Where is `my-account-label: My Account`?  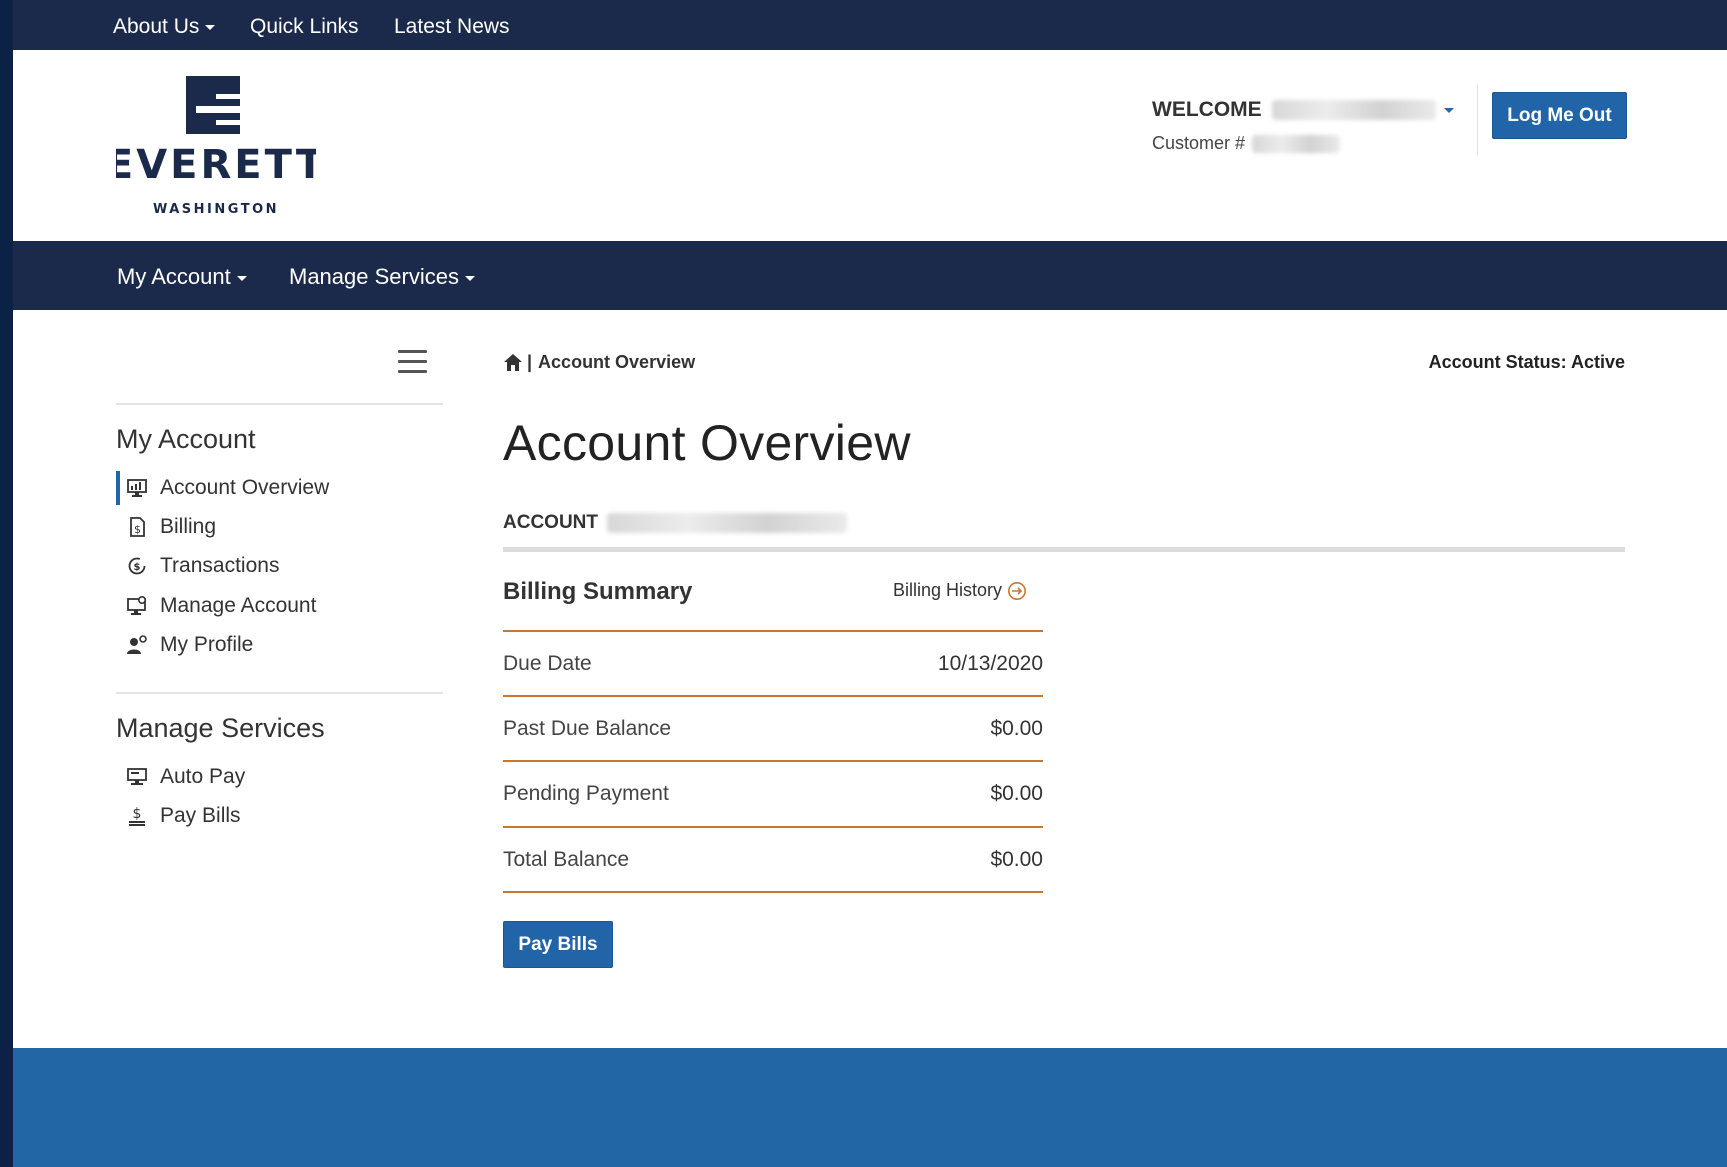
my-account-label: My Account is located at coordinates (174, 276).